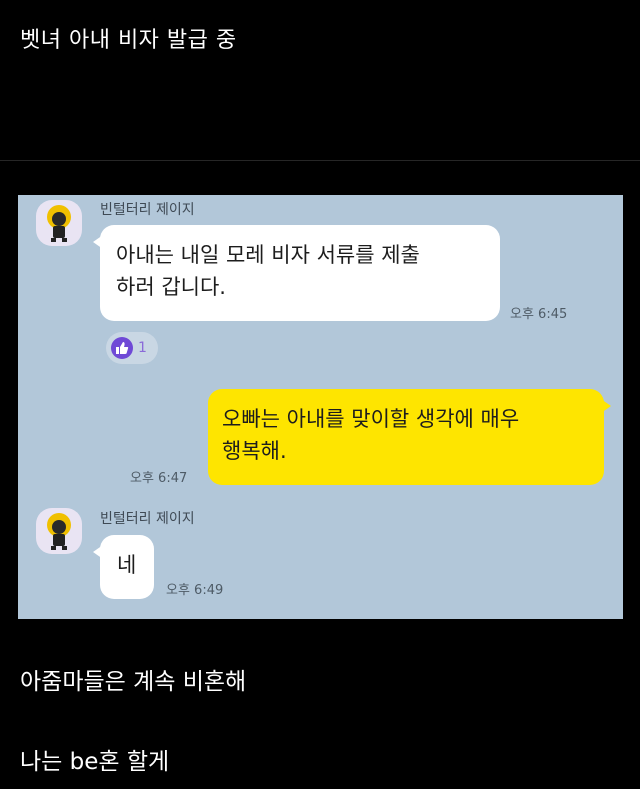 The image size is (640, 789). What do you see at coordinates (133, 682) in the screenshot?
I see `post-caption-line: 아줌마들은 계속 비혼해` at bounding box center [133, 682].